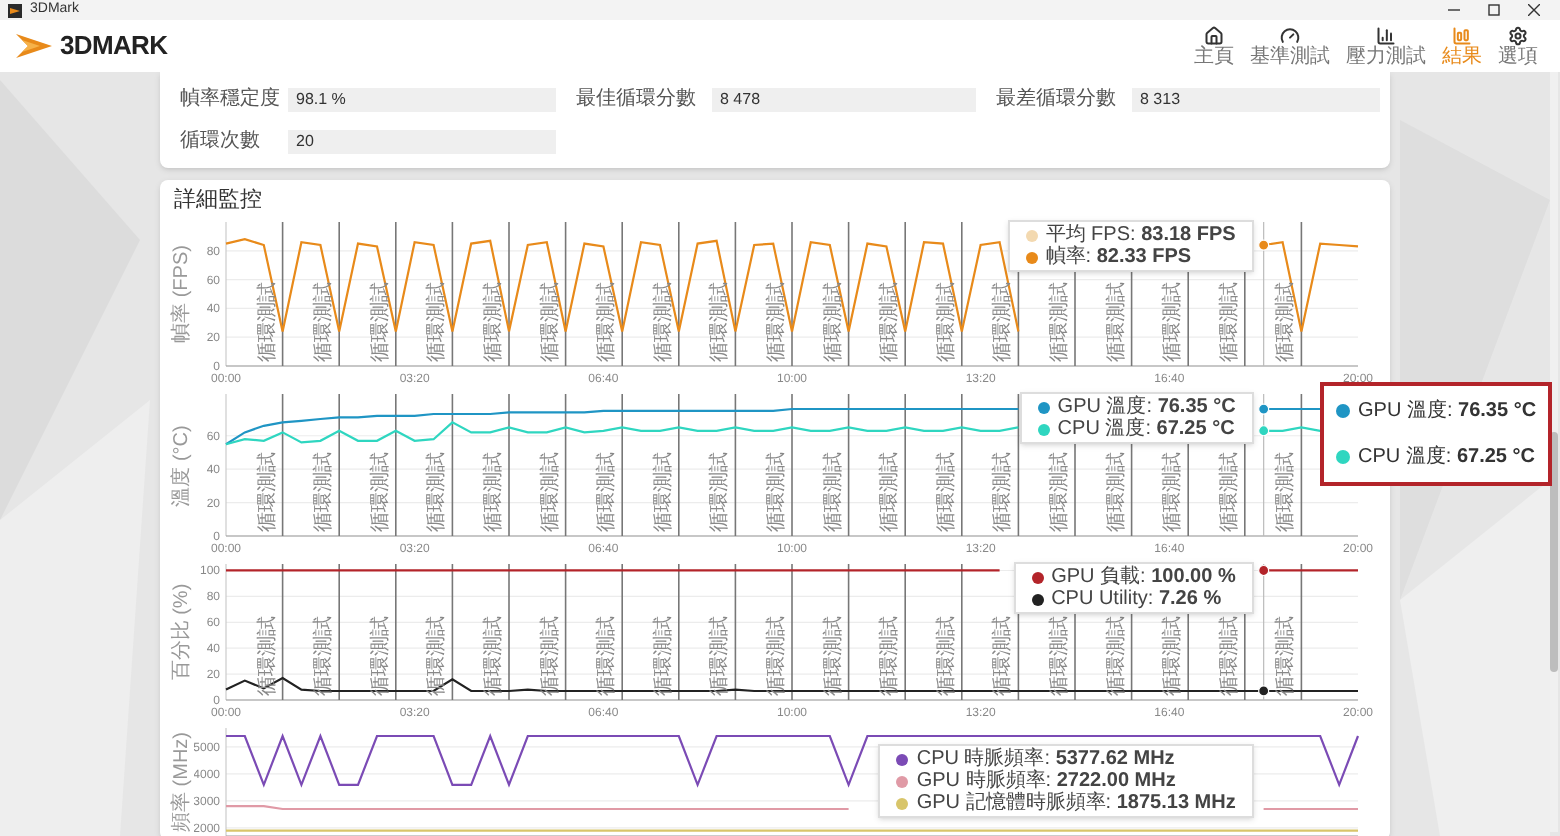 This screenshot has width=1560, height=836. I want to click on field-value: 20, so click(422, 141).